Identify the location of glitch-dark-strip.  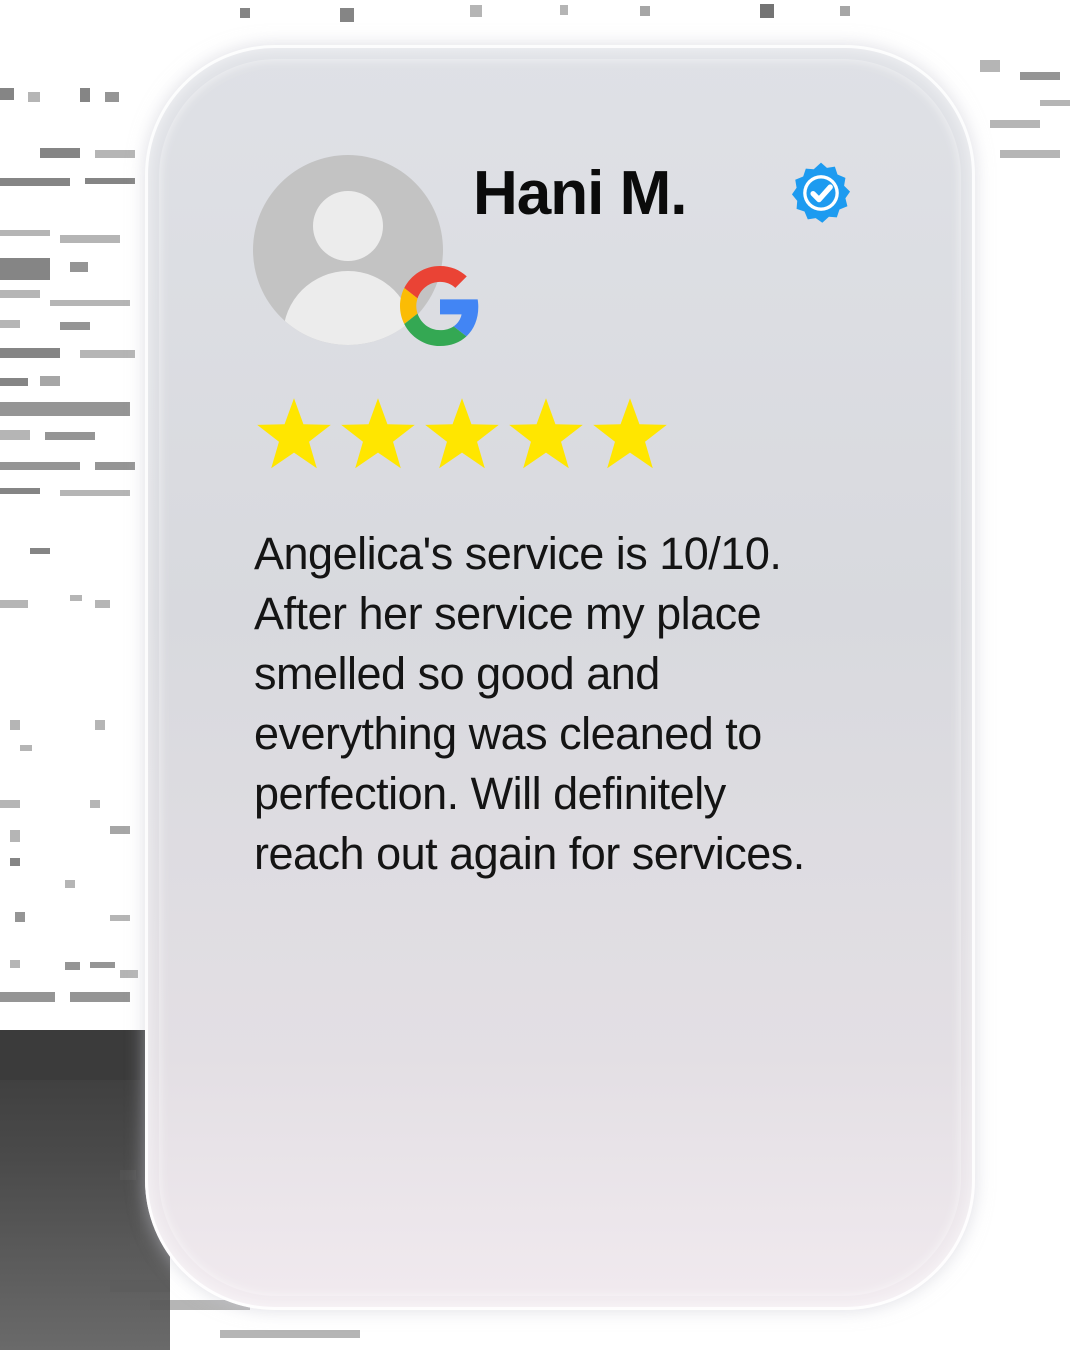
(70, 1055).